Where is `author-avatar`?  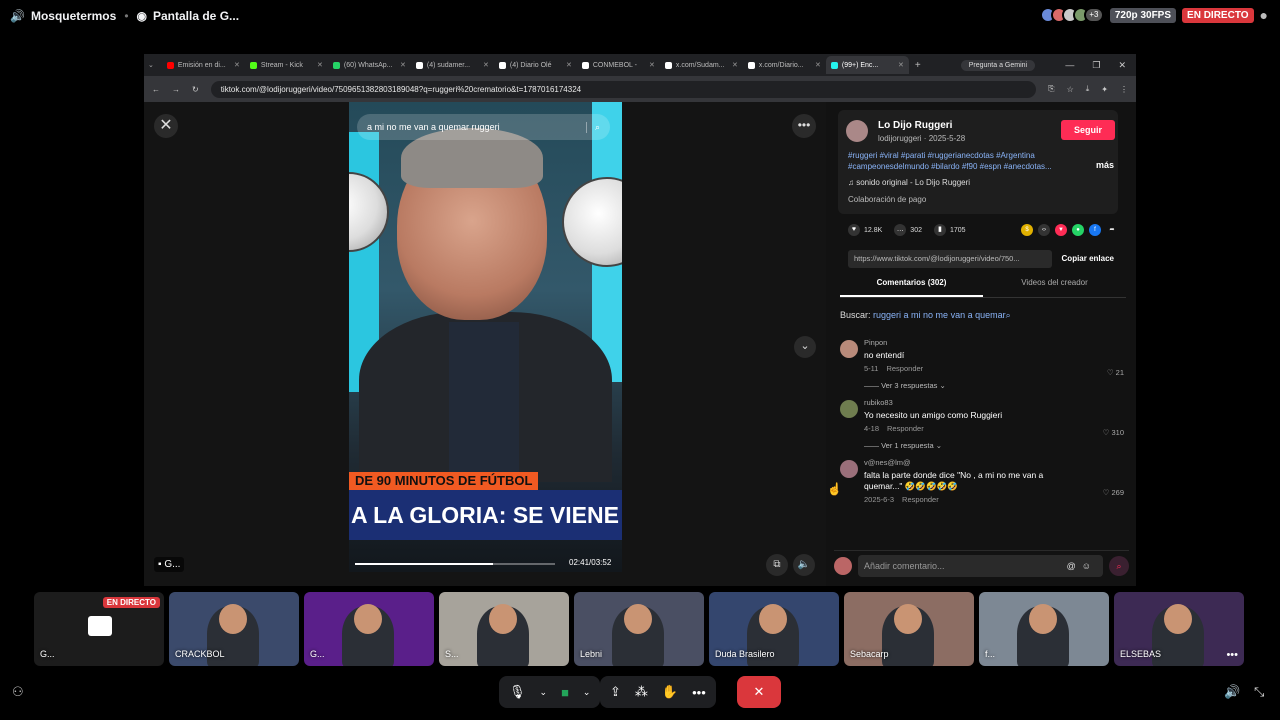
author-avatar is located at coordinates (857, 131).